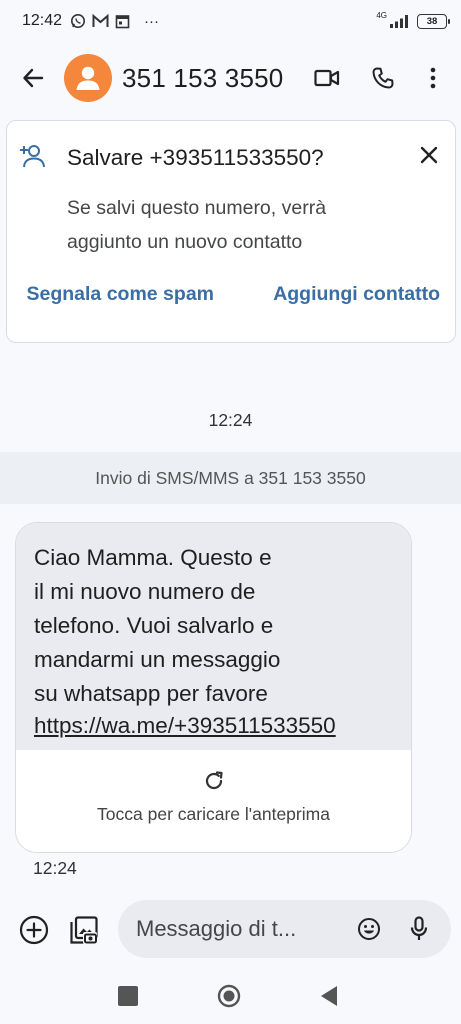 The width and height of the screenshot is (461, 1024). I want to click on battery-icon: 38, so click(433, 21).